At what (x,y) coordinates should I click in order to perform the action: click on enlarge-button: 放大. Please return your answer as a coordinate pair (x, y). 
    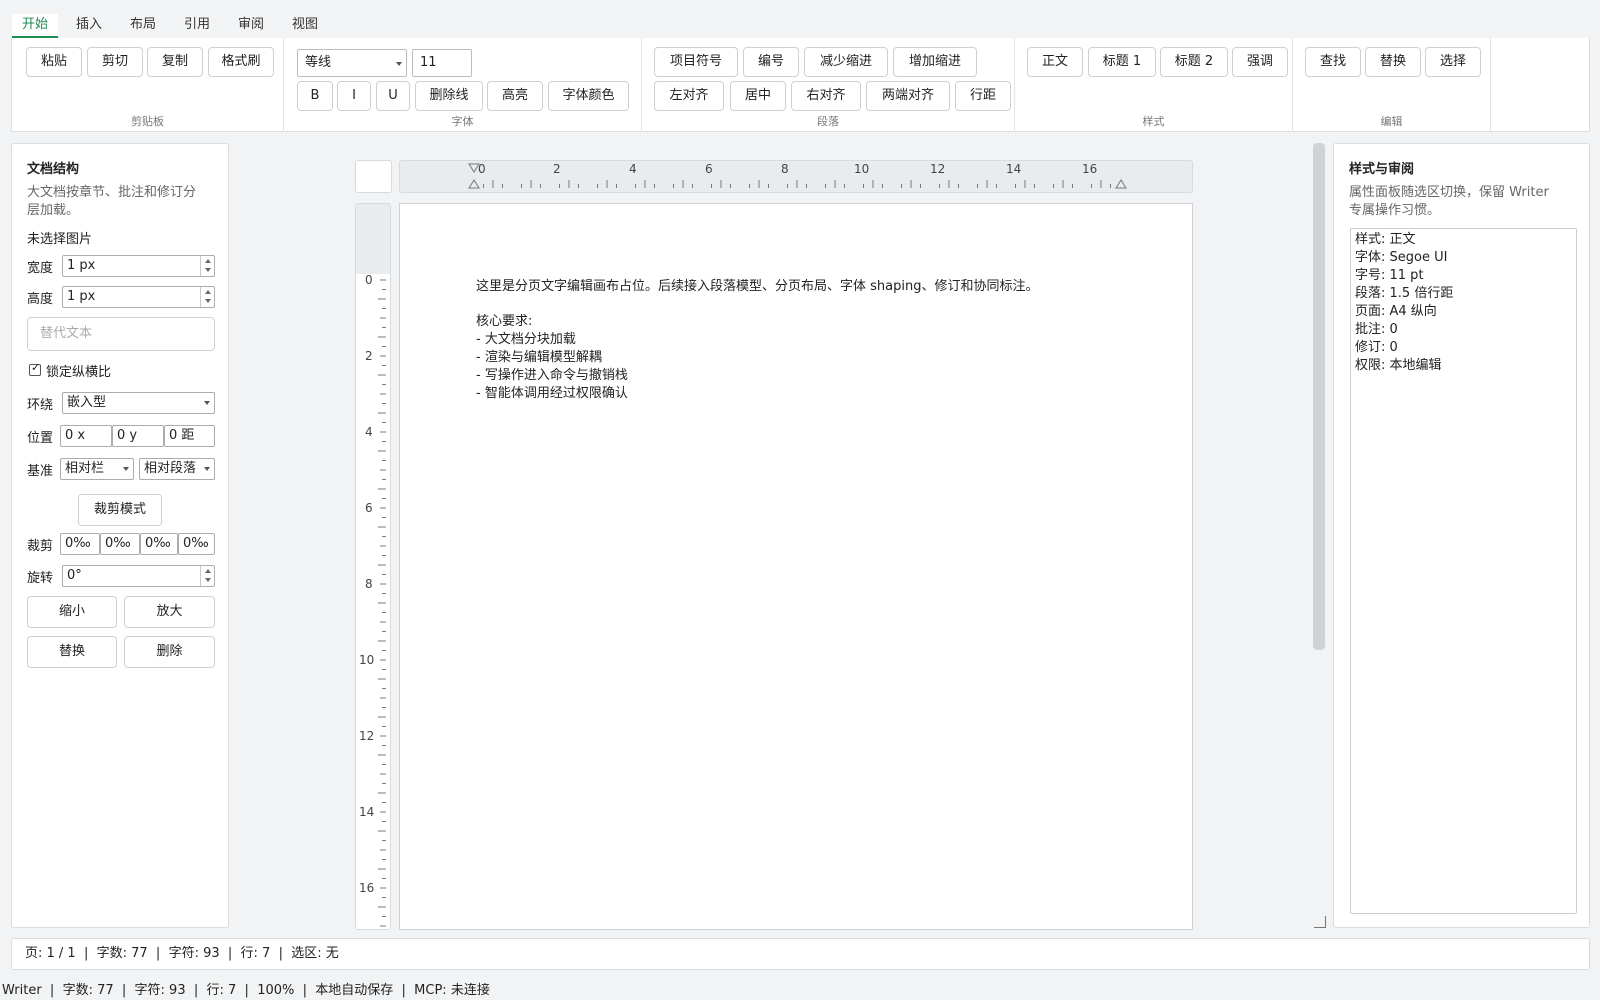
    Looking at the image, I should click on (169, 612).